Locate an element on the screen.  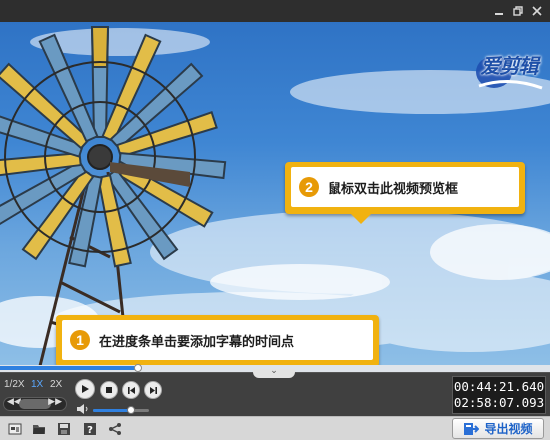
play-button is located at coordinates (85, 389).